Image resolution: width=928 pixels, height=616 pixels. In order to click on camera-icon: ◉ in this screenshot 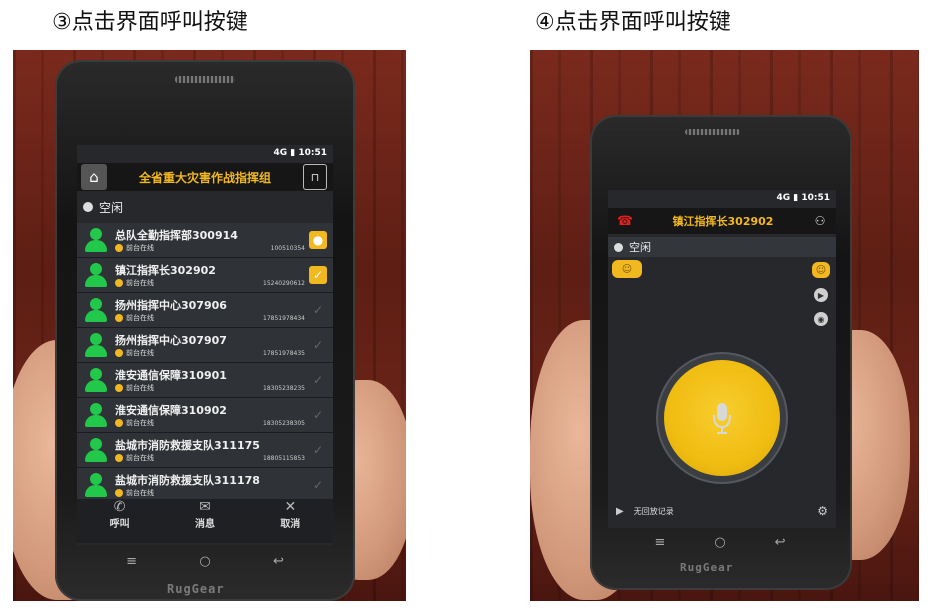, I will do `click(821, 319)`.